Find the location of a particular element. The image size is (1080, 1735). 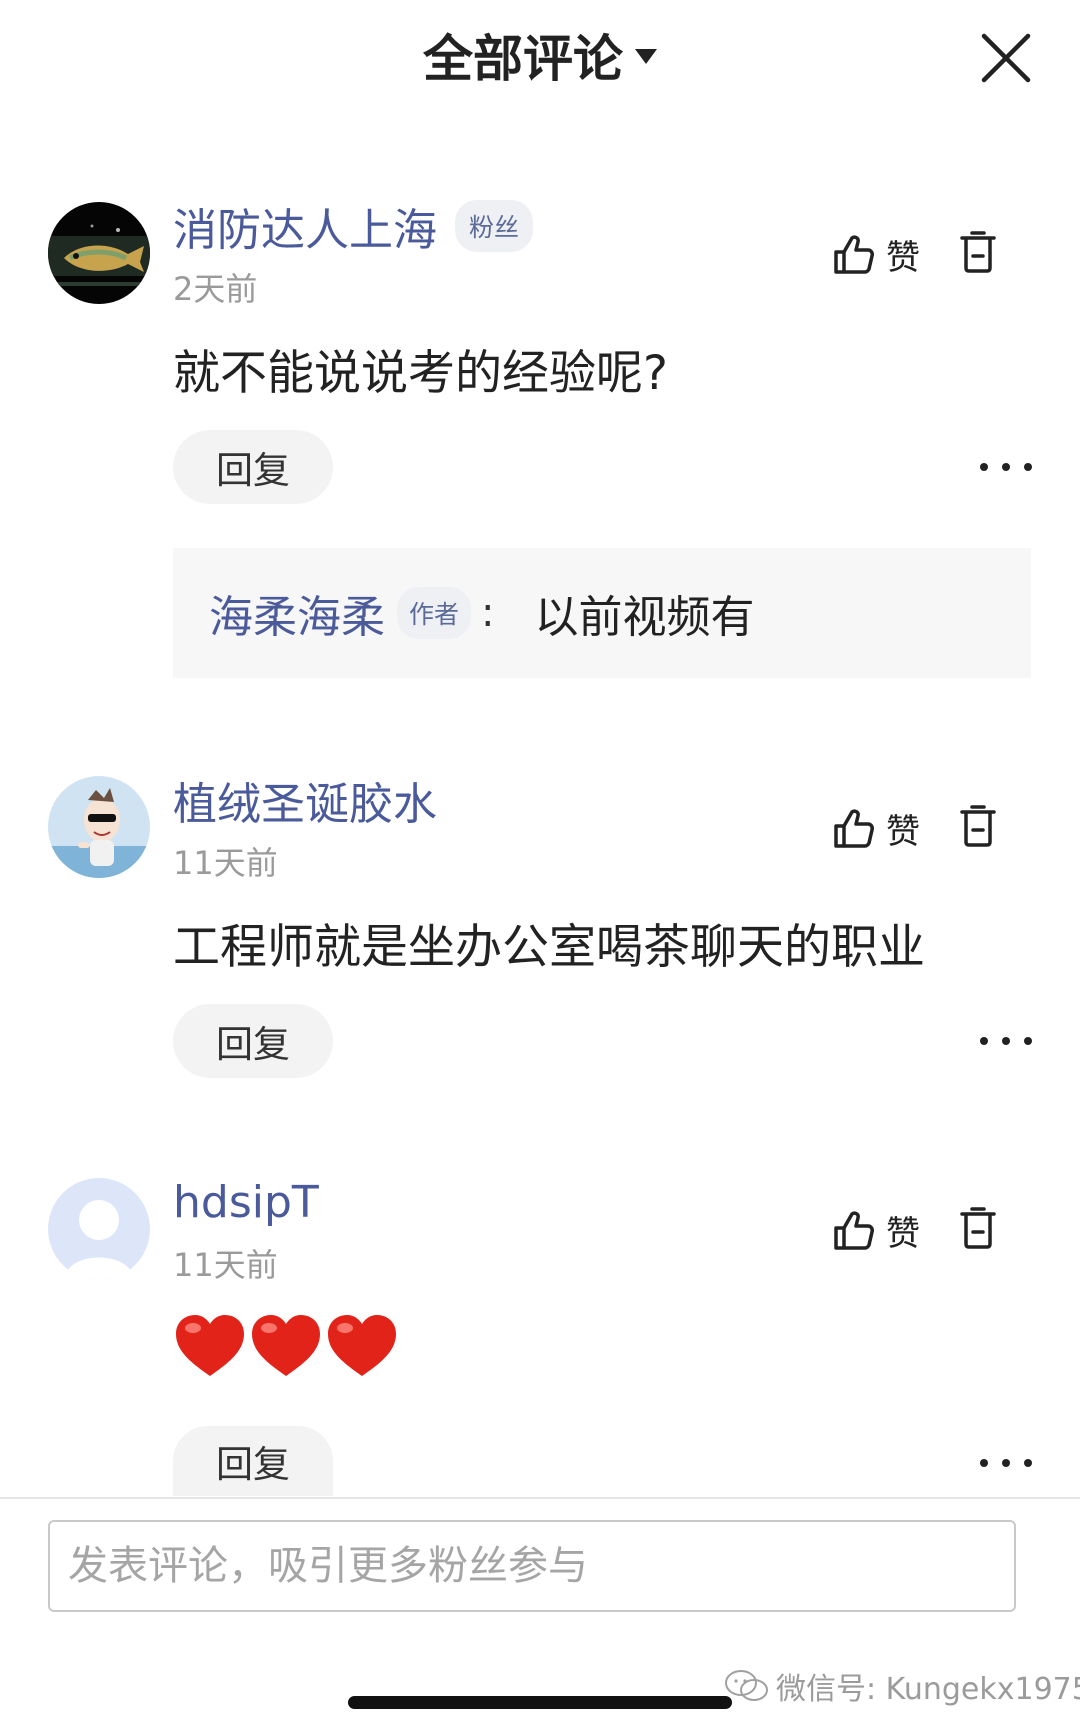

comment-input is located at coordinates (532, 1566).